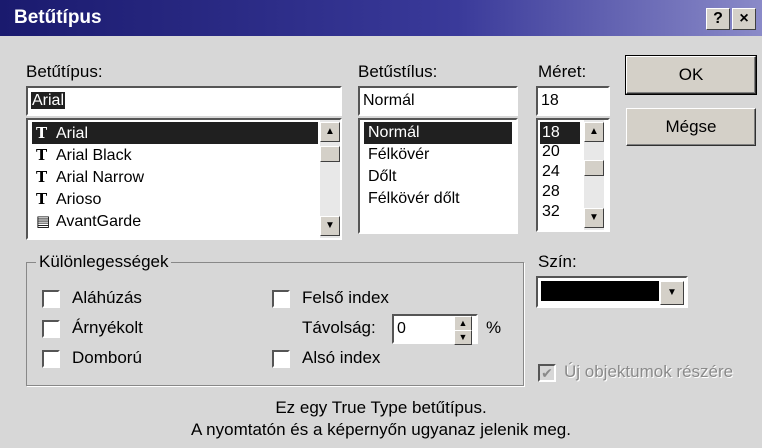 The height and width of the screenshot is (448, 762). What do you see at coordinates (381, 407) in the screenshot?
I see `font-info-line-1: Ez egy True Type betűtípus.` at bounding box center [381, 407].